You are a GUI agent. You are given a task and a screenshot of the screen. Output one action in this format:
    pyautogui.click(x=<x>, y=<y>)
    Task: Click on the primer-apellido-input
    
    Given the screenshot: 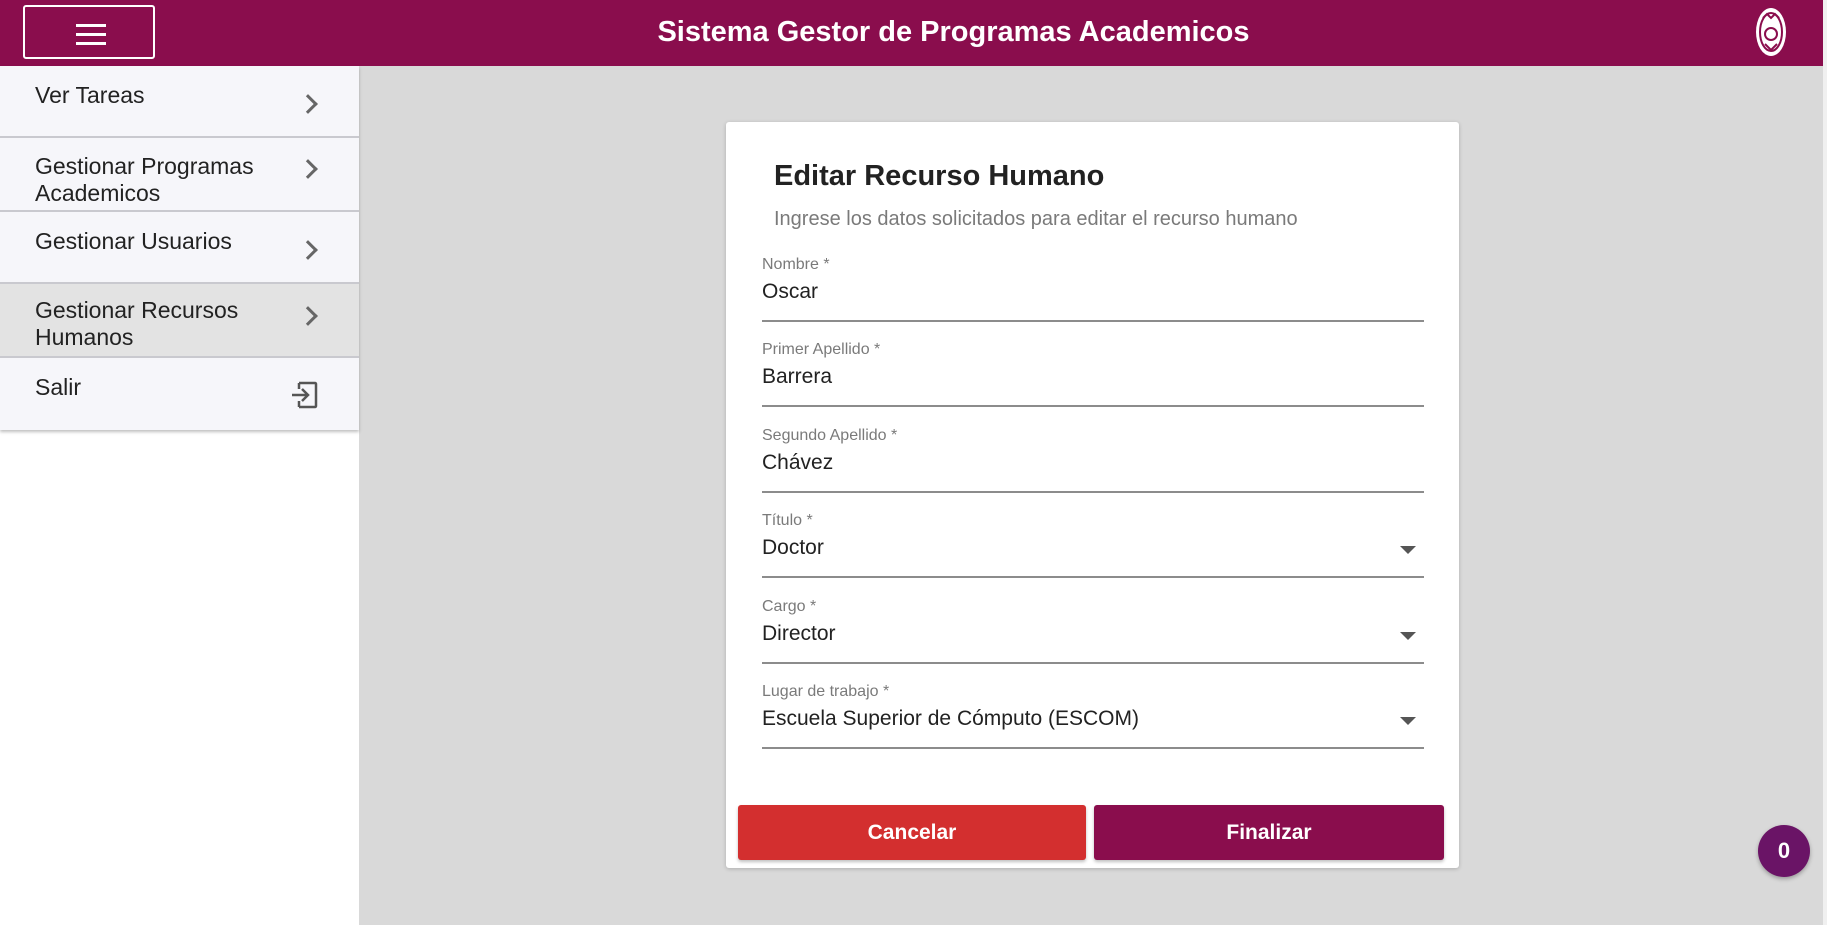 What is the action you would take?
    pyautogui.click(x=1072, y=377)
    